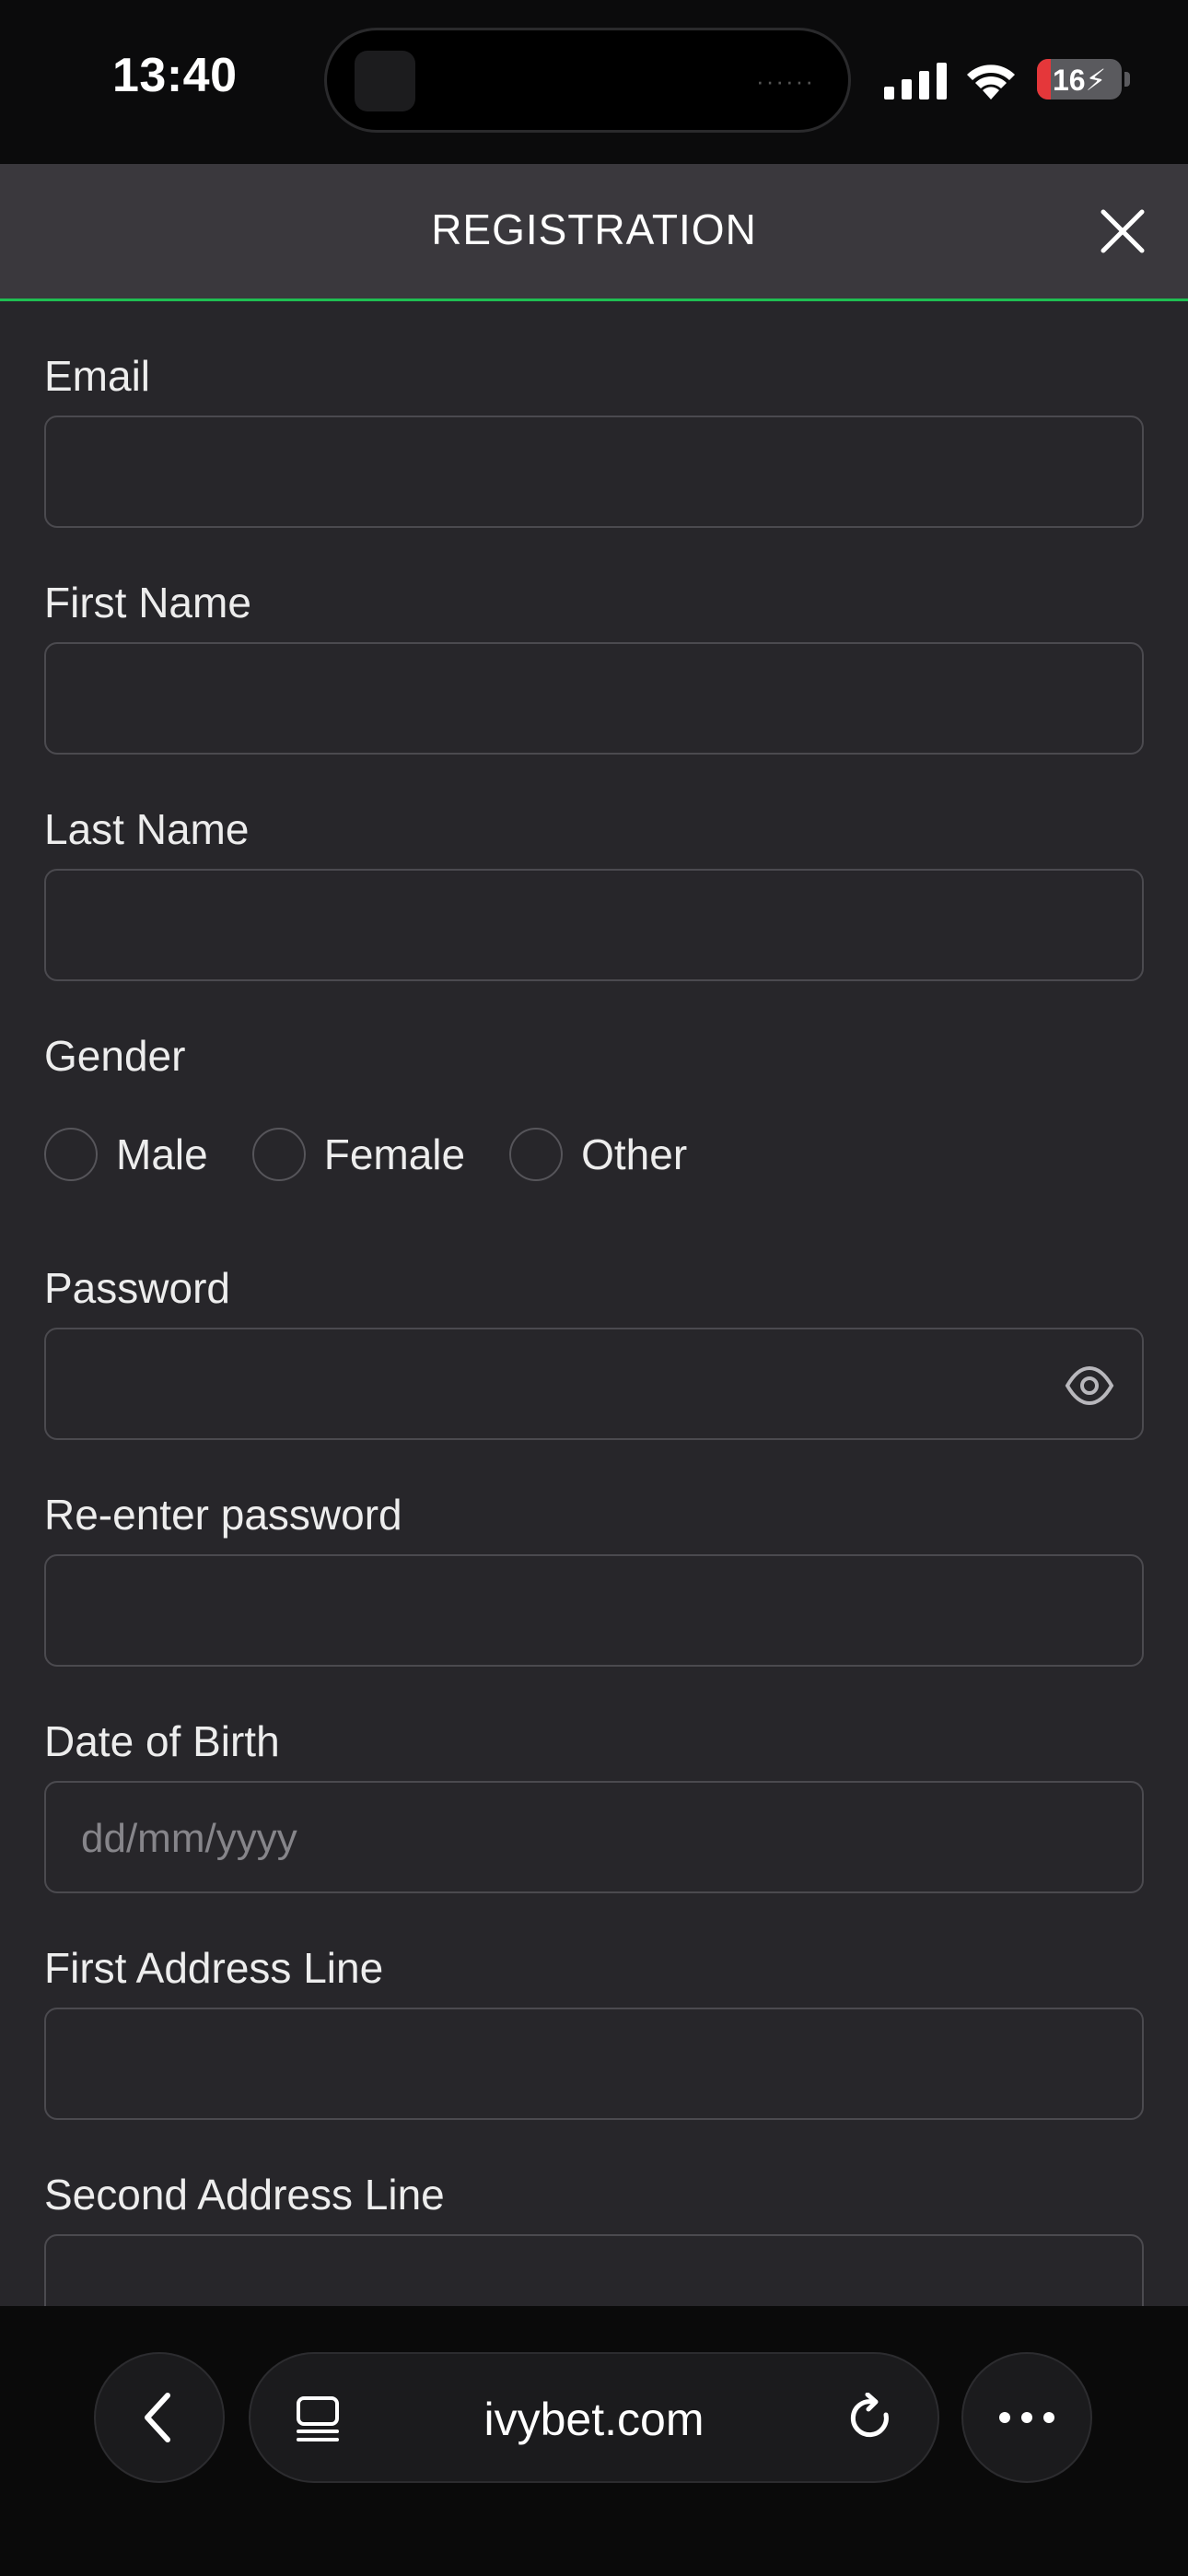 The image size is (1188, 2576). What do you see at coordinates (594, 2270) in the screenshot?
I see `address2-field` at bounding box center [594, 2270].